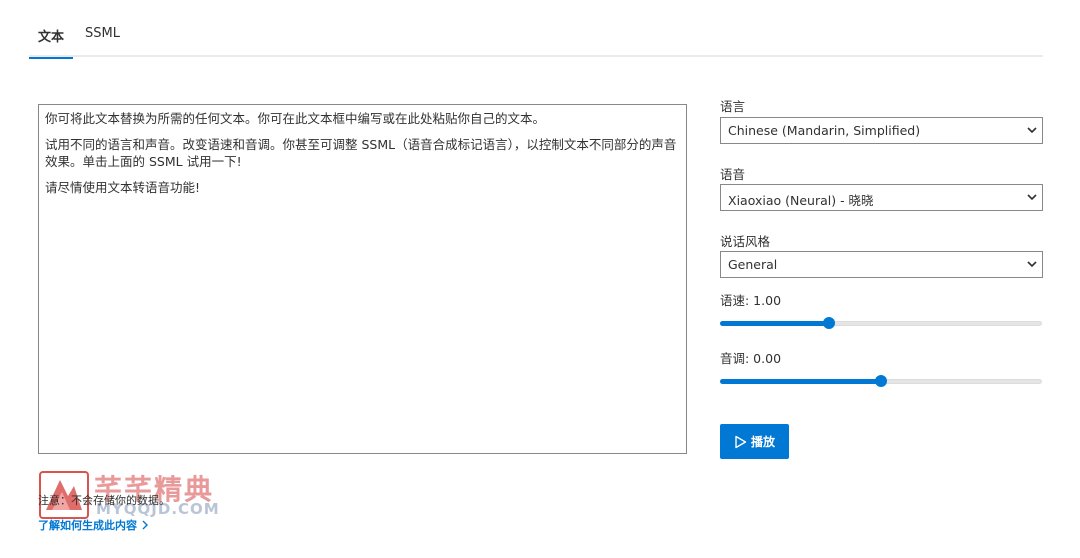 The width and height of the screenshot is (1080, 558). I want to click on play-button-label: 播放, so click(762, 442).